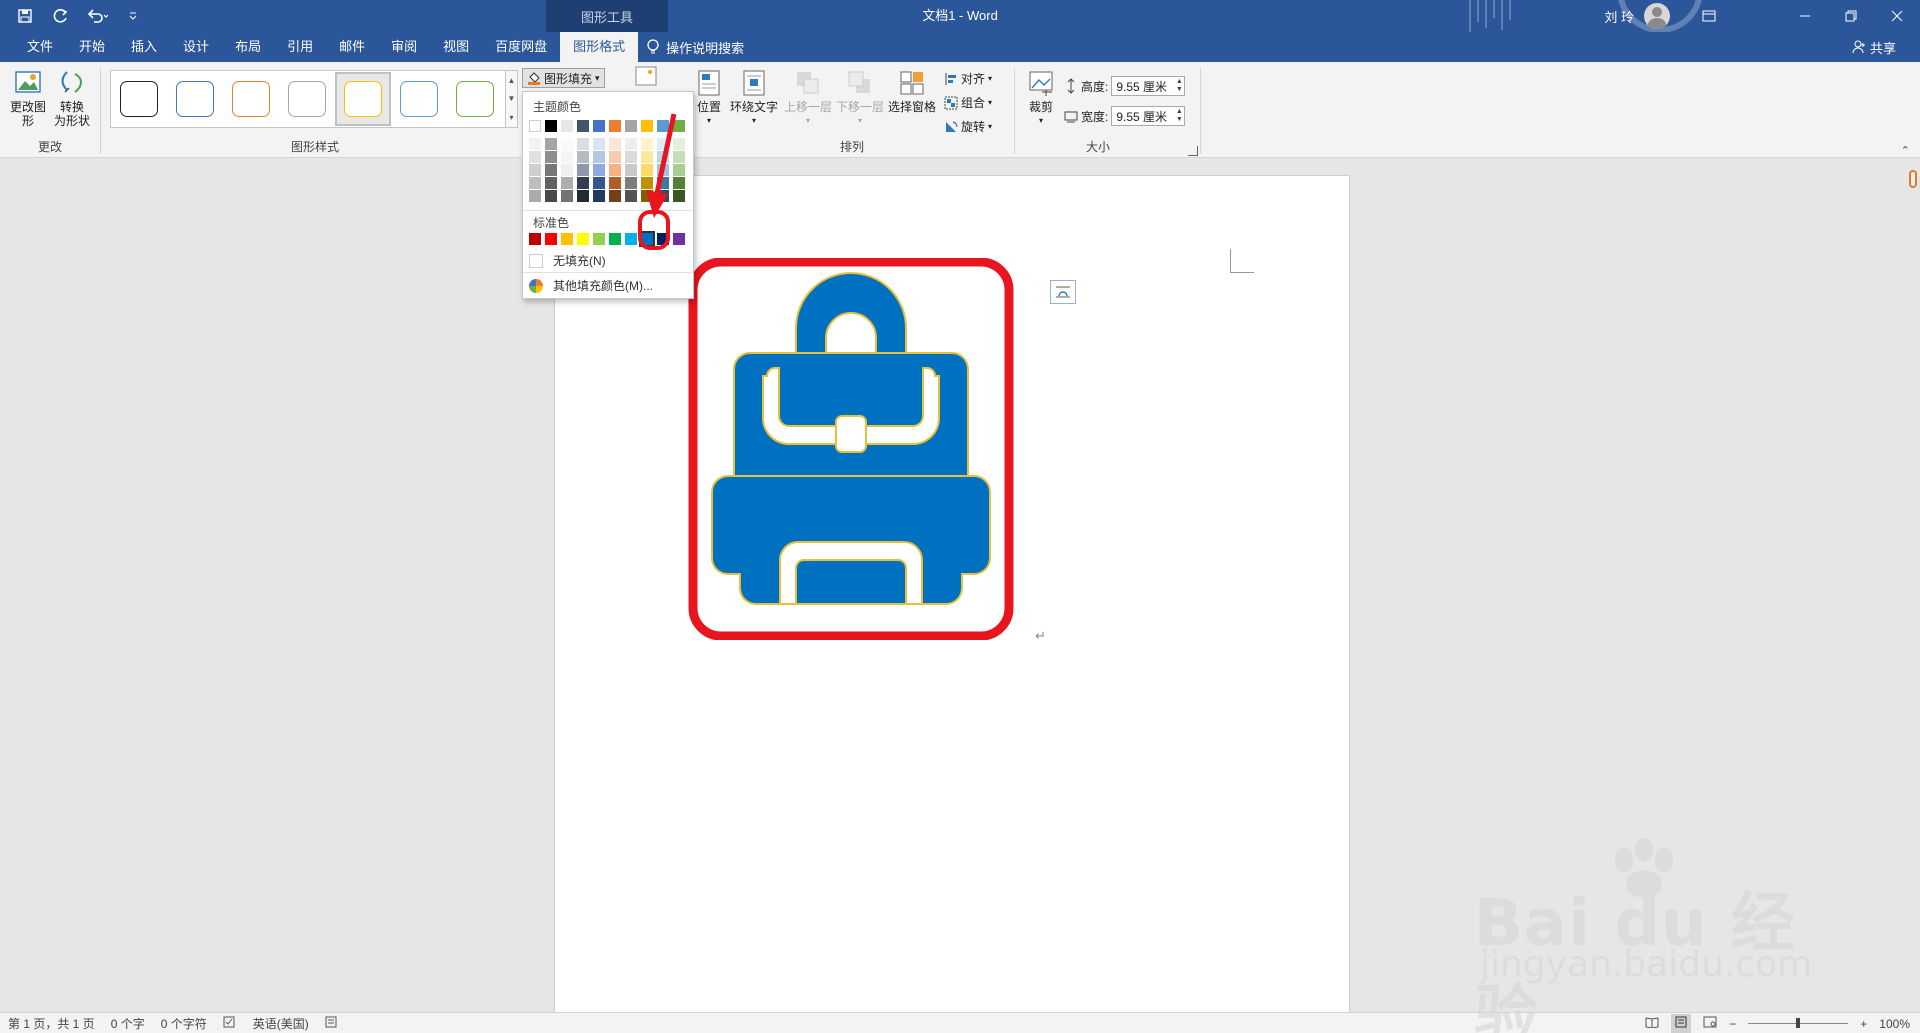  I want to click on gallery-more-icon: ▾, so click(511, 117).